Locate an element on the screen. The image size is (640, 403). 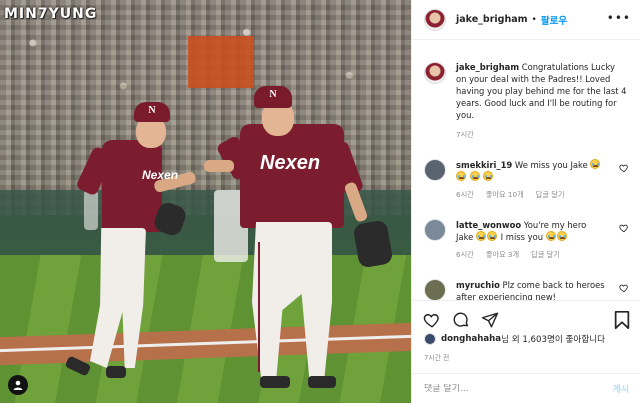
stadium-banner is located at coordinates (221, 62).